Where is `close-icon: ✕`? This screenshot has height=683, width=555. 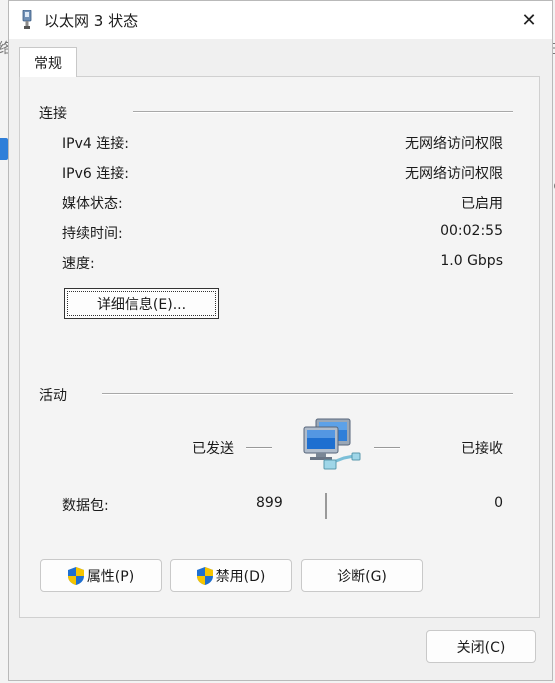
close-icon: ✕ is located at coordinates (529, 20).